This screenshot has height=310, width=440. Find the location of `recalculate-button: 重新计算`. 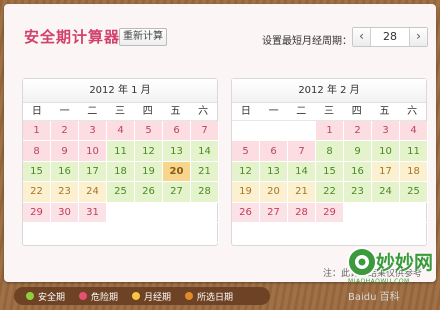

recalculate-button: 重新计算 is located at coordinates (143, 37).